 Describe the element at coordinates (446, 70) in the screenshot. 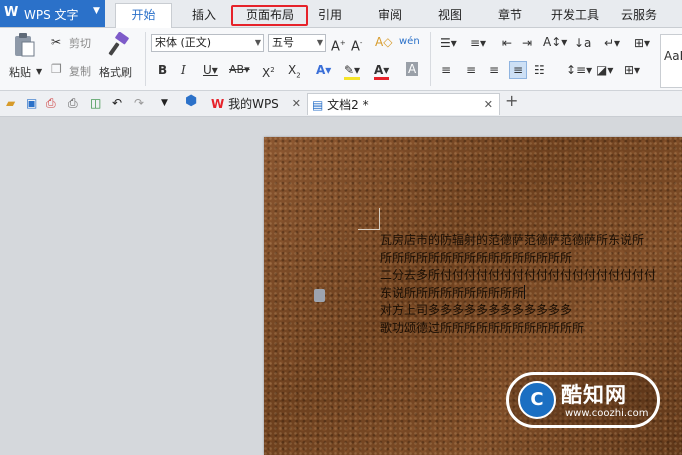

I see `align-left-icon: ≡` at that location.